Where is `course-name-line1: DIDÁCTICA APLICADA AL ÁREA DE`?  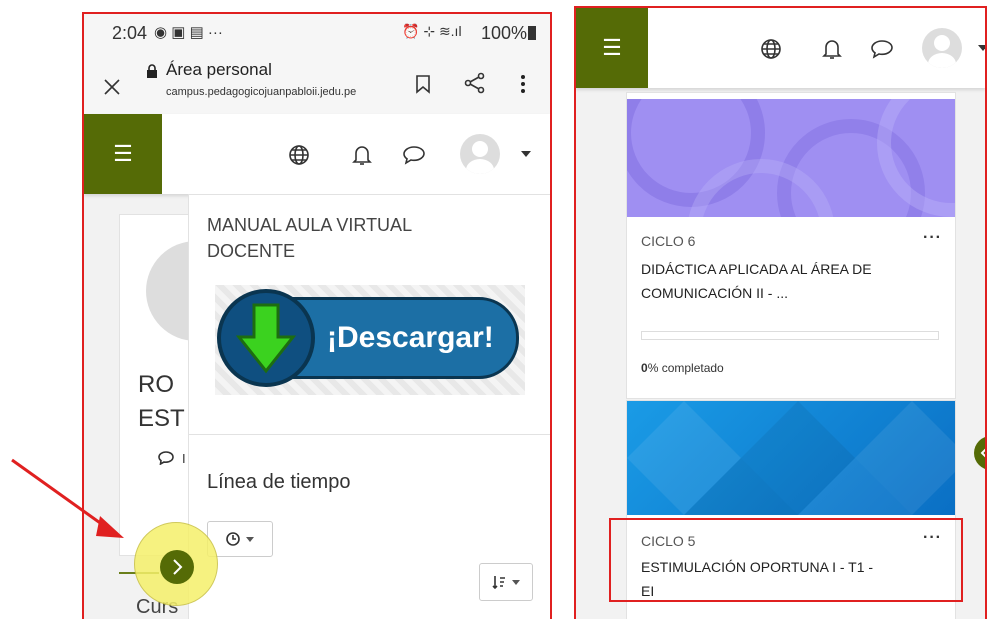
course-name-line1: DIDÁCTICA APLICADA AL ÁREA DE is located at coordinates (756, 269).